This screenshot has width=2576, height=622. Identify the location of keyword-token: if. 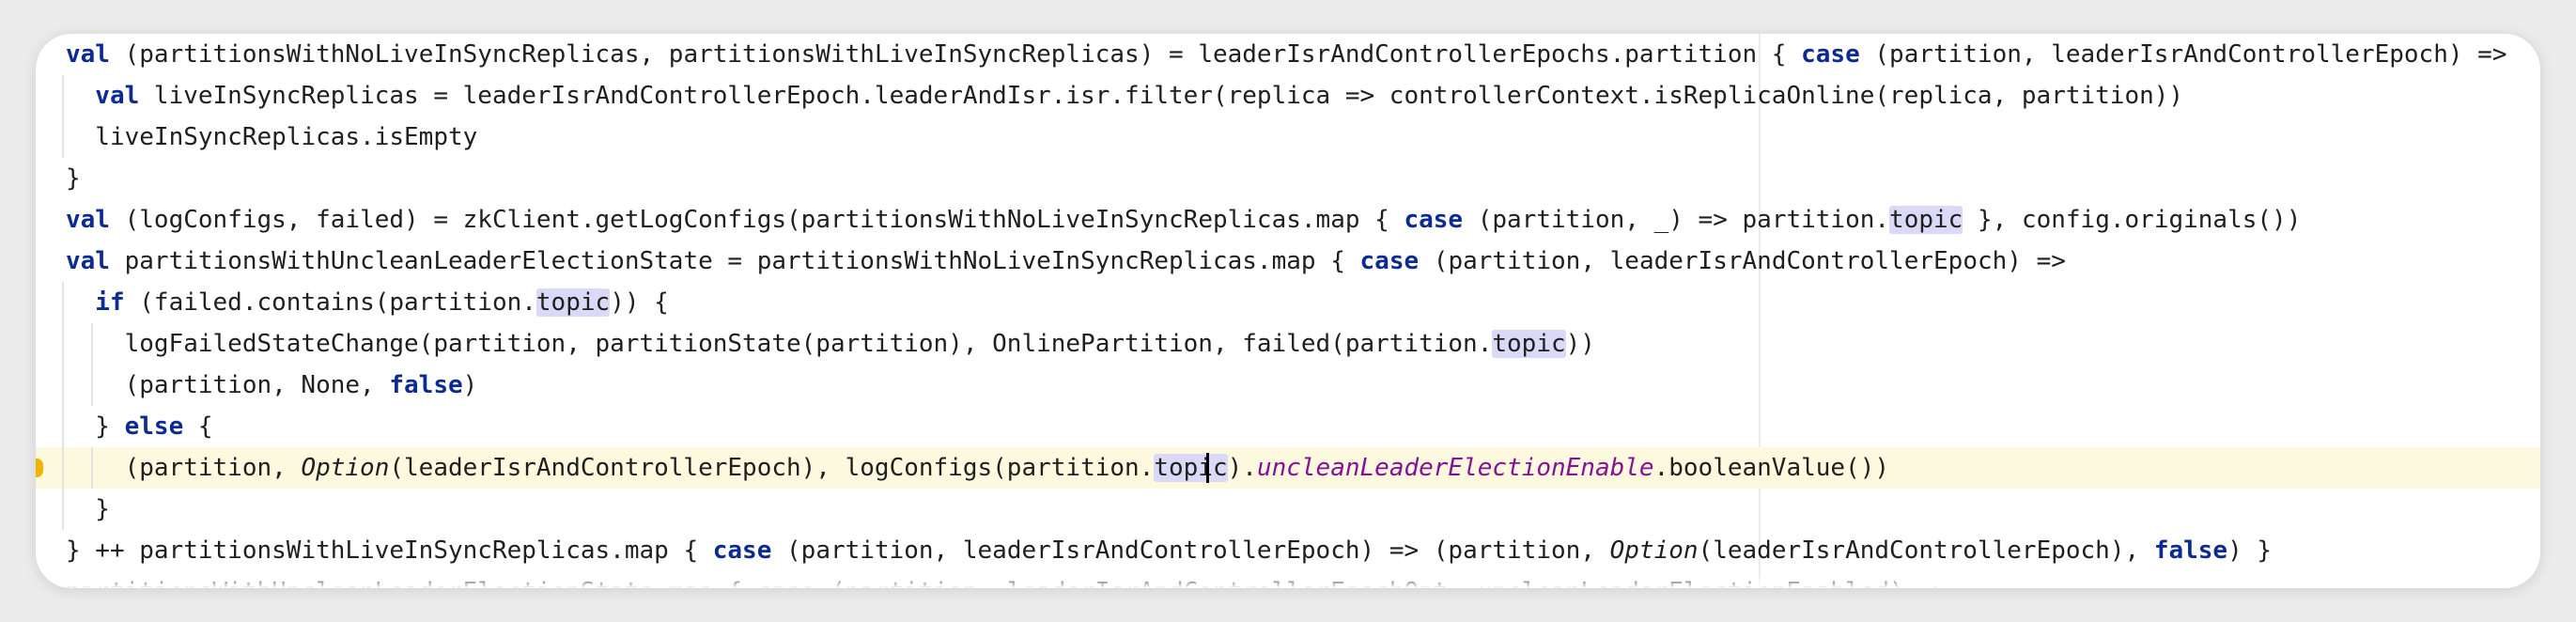
(110, 302).